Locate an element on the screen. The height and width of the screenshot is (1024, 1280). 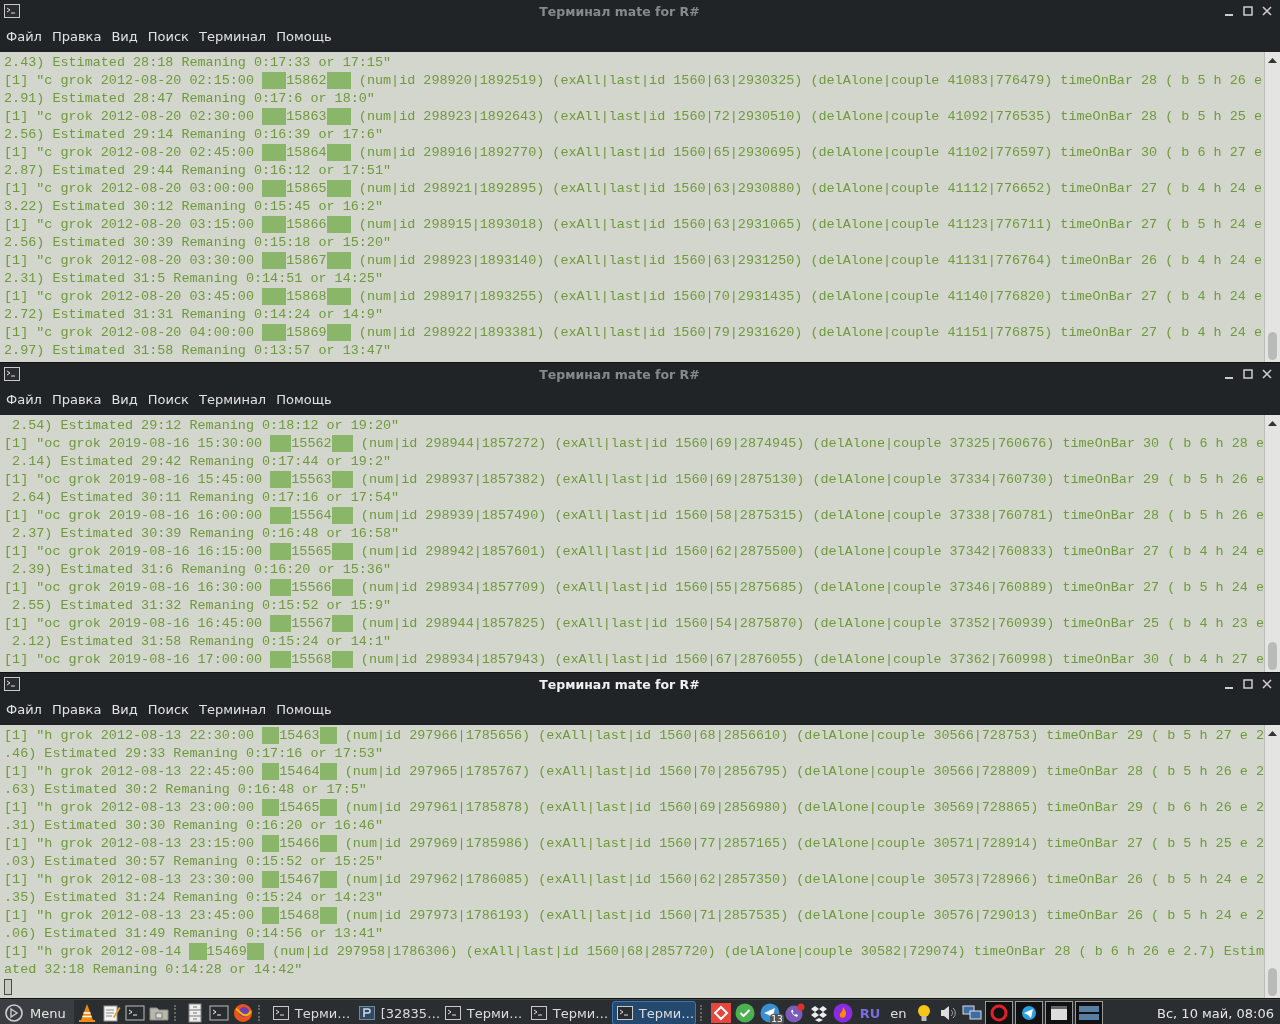
terminal-text: [1] "oc grok 2019-08-16 16:45:00 is located at coordinates (134, 623).